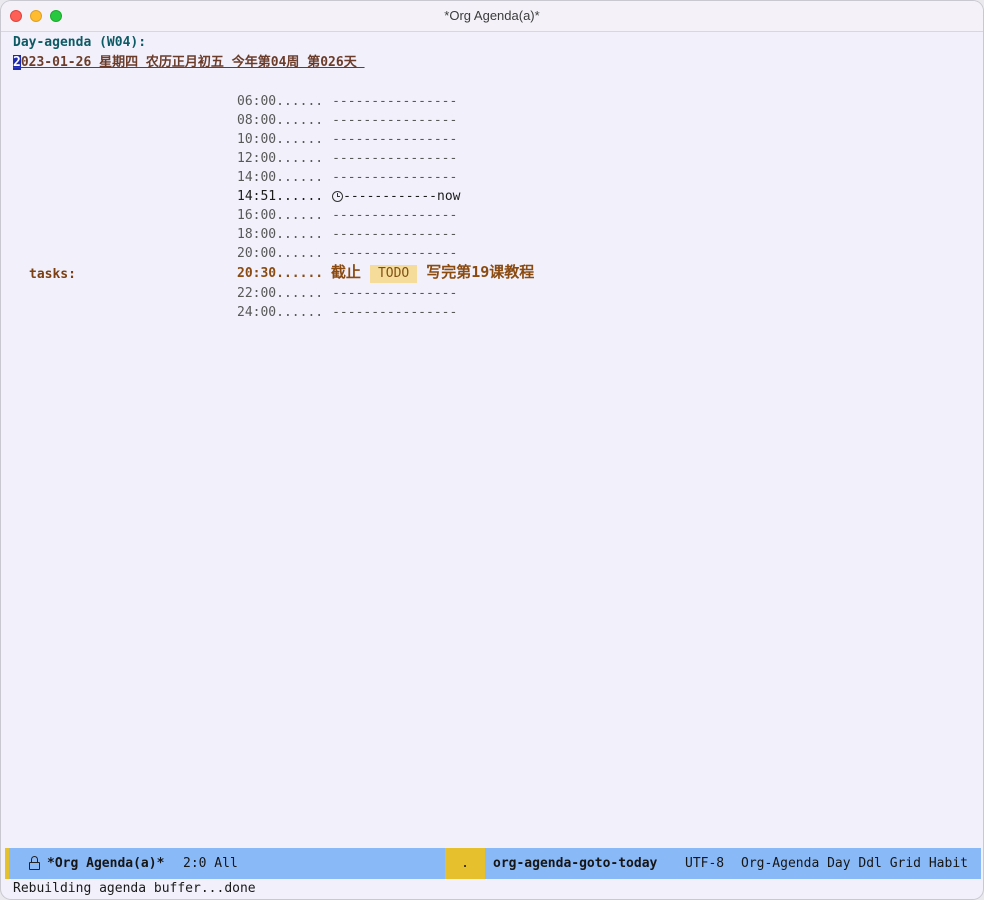  I want to click on deadline-label: 截止, so click(345, 272).